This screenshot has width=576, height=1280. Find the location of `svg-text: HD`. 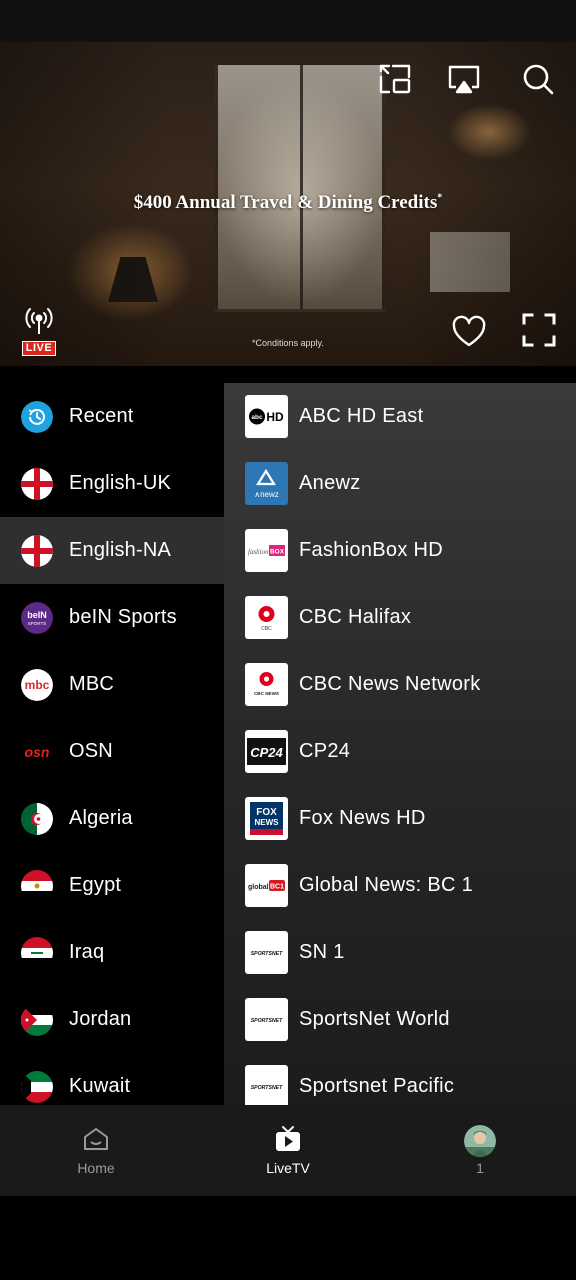

svg-text: HD is located at coordinates (275, 417).